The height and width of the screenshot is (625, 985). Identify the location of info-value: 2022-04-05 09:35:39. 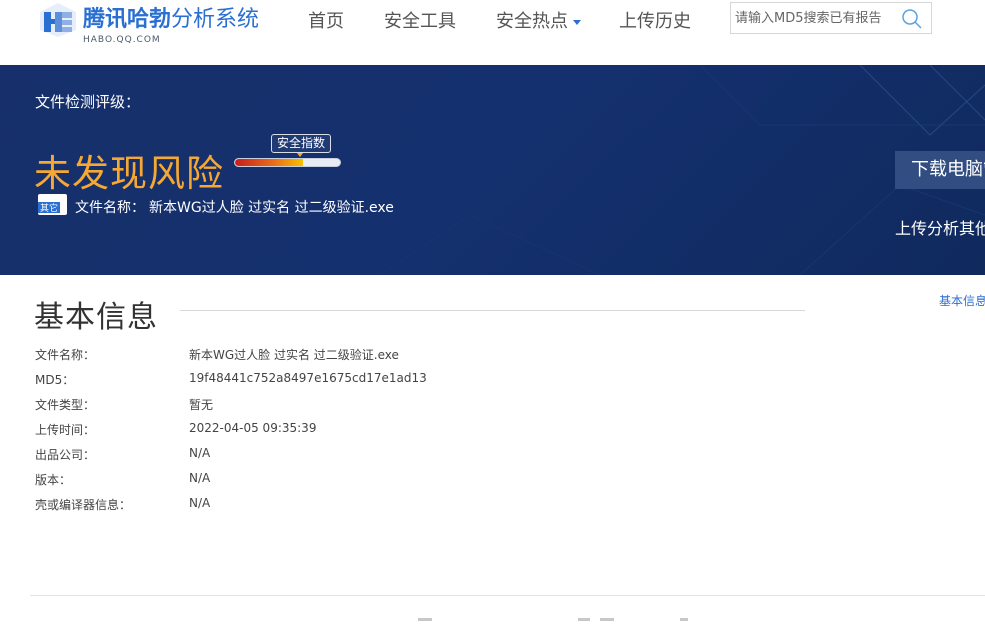
(253, 428).